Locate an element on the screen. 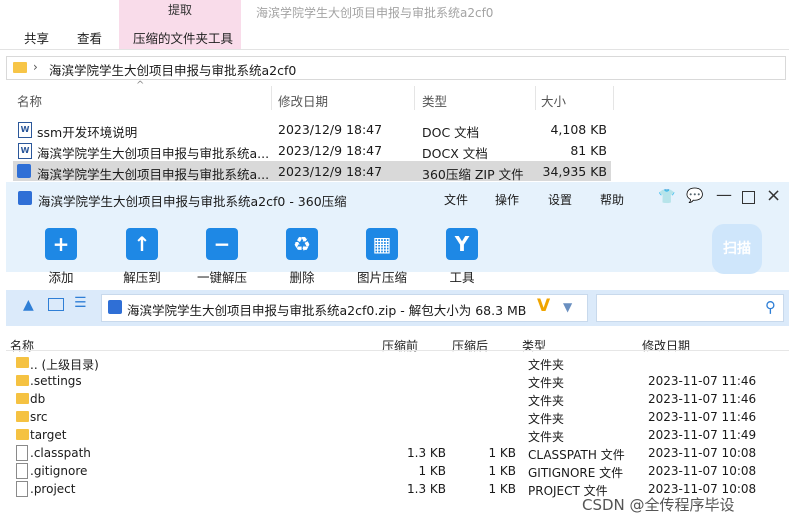 This screenshot has height=524, width=789. feedback-icon: 💬 is located at coordinates (694, 196).